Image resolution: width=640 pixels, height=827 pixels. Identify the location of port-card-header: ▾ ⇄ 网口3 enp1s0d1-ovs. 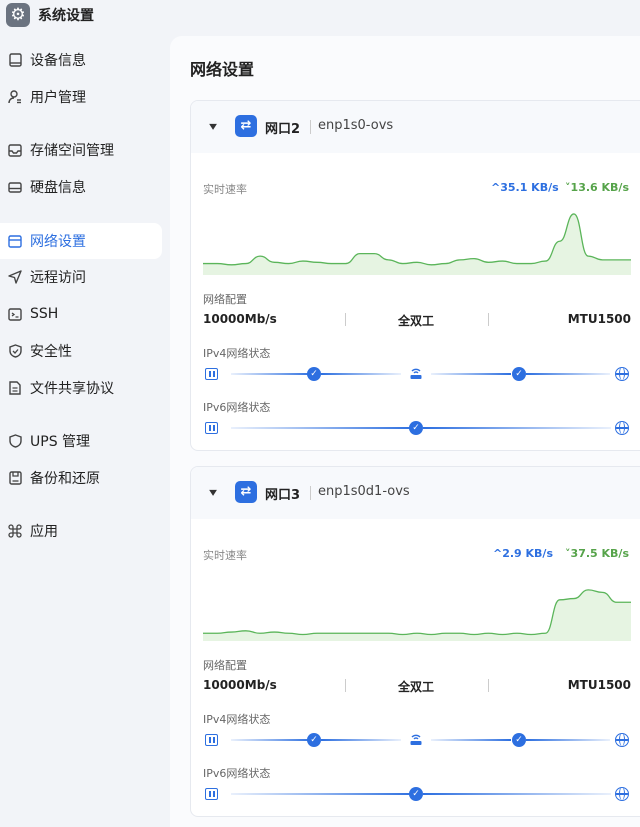
(415, 493).